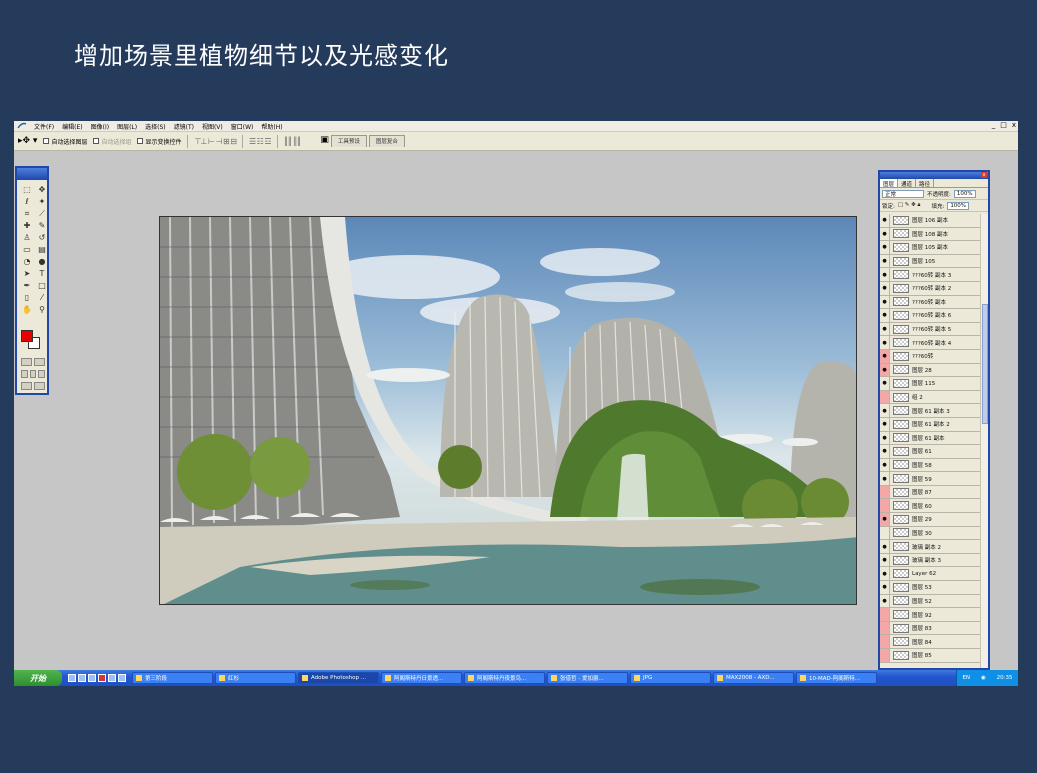 Image resolution: width=1037 pixels, height=773 pixels. I want to click on layer-row: ● 图层 61 副本 3, so click(931, 411).